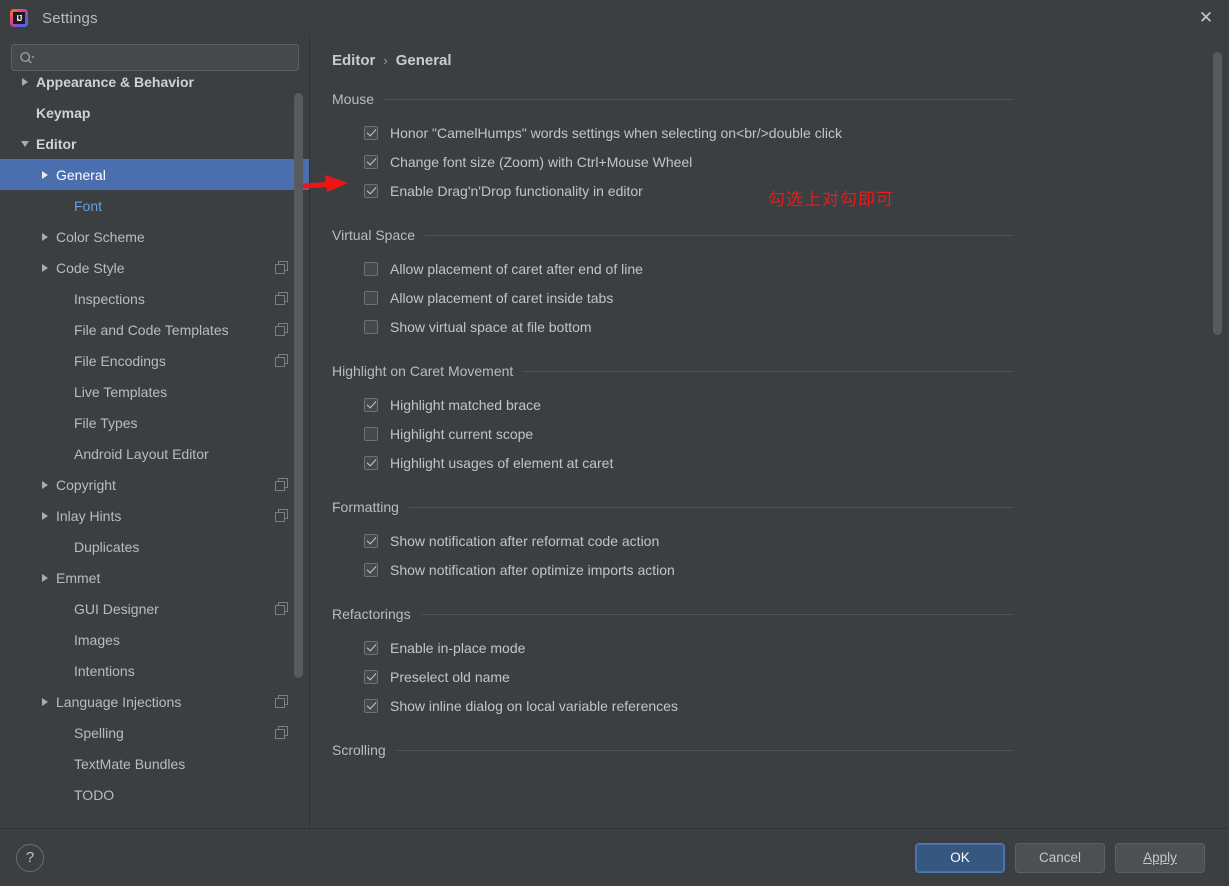  What do you see at coordinates (155, 298) in the screenshot?
I see `sidebar-item-inspections: Inspections` at bounding box center [155, 298].